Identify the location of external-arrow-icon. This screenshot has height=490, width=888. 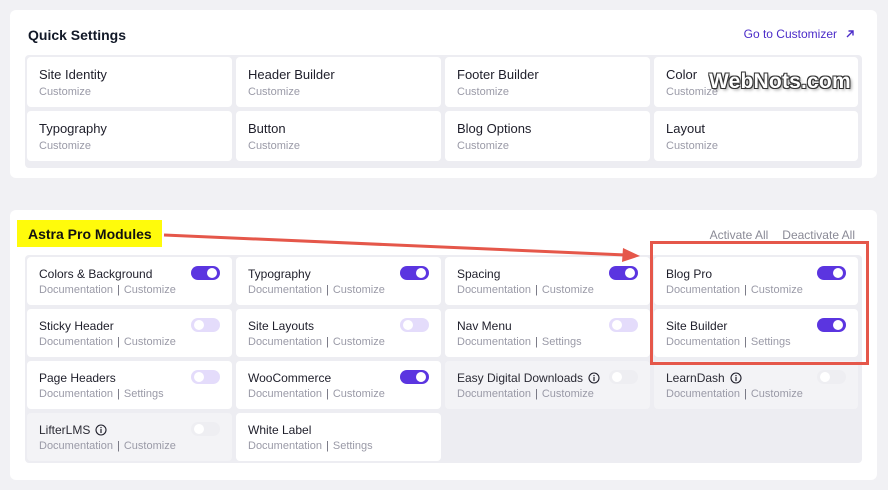
(850, 34).